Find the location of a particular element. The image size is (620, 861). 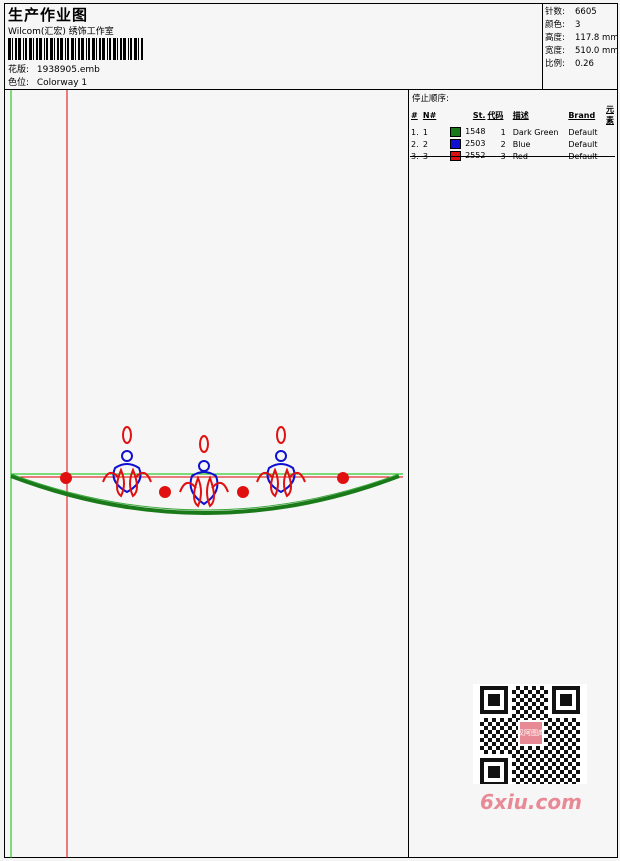

row-num: 2. is located at coordinates (415, 144).